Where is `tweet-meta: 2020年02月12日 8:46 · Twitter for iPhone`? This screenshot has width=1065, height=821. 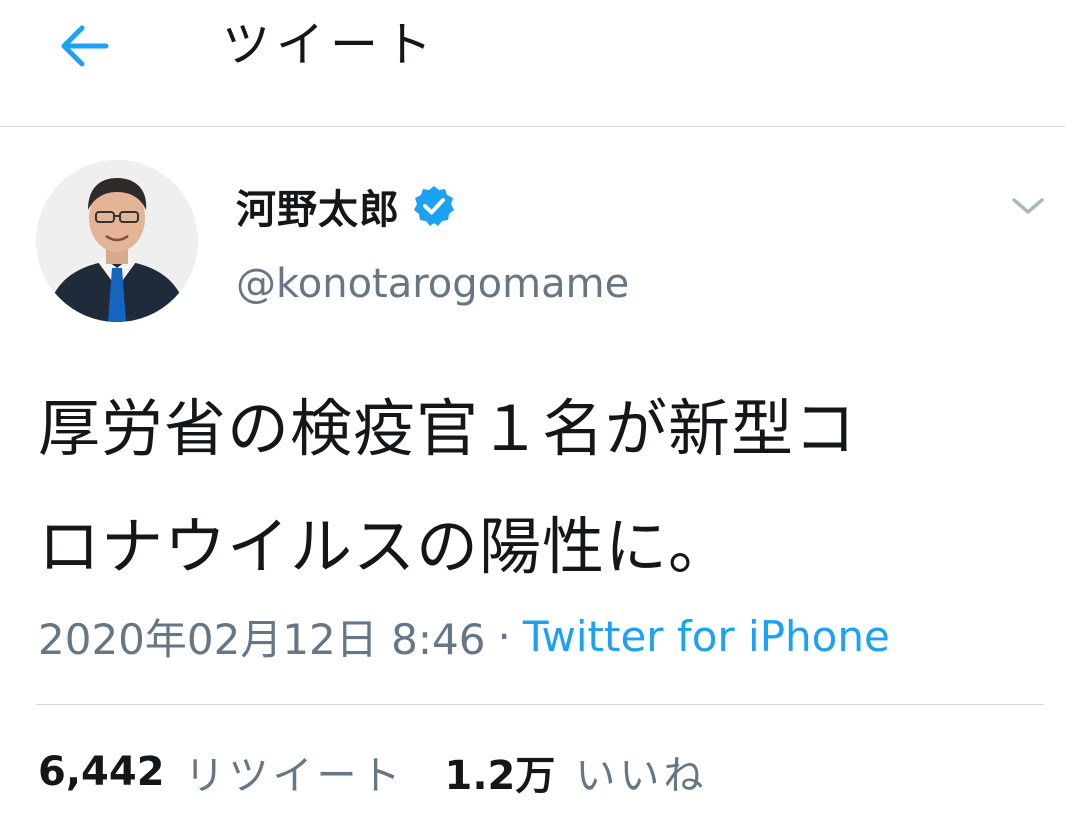 tweet-meta: 2020年02月12日 8:46 · Twitter for iPhone is located at coordinates (464, 636).